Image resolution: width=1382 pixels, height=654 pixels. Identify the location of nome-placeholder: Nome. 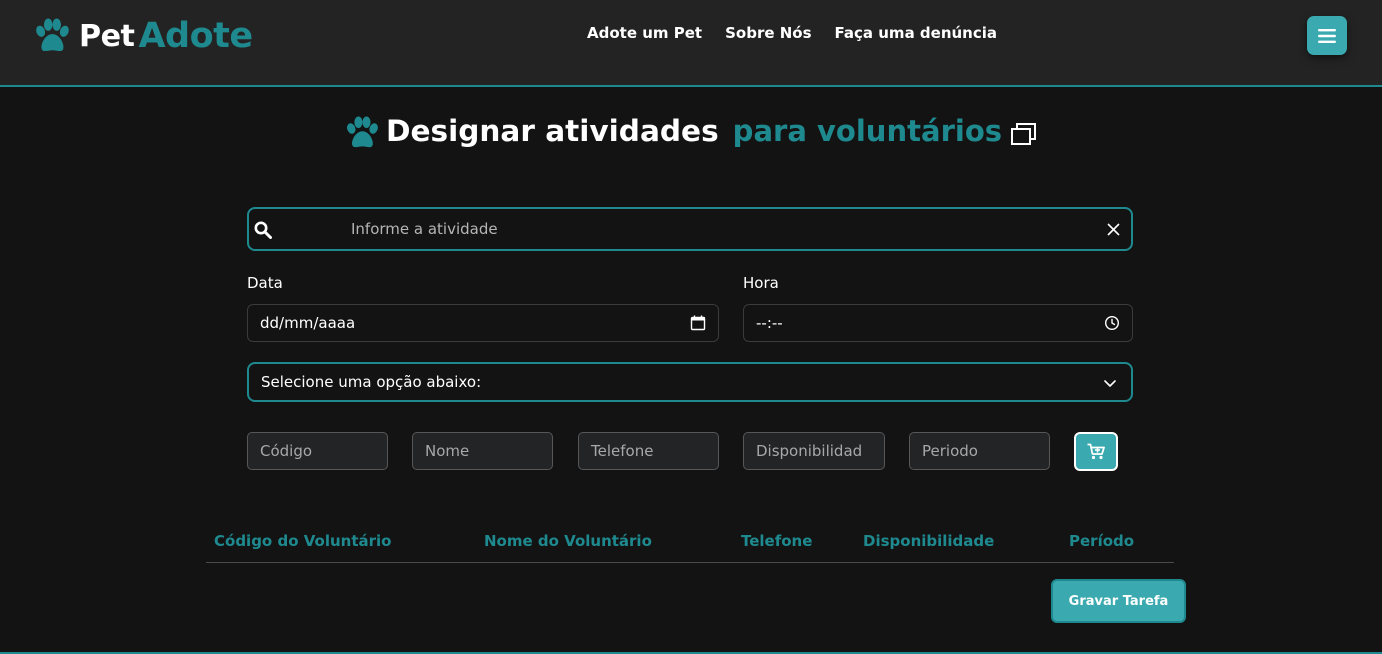
(447, 451).